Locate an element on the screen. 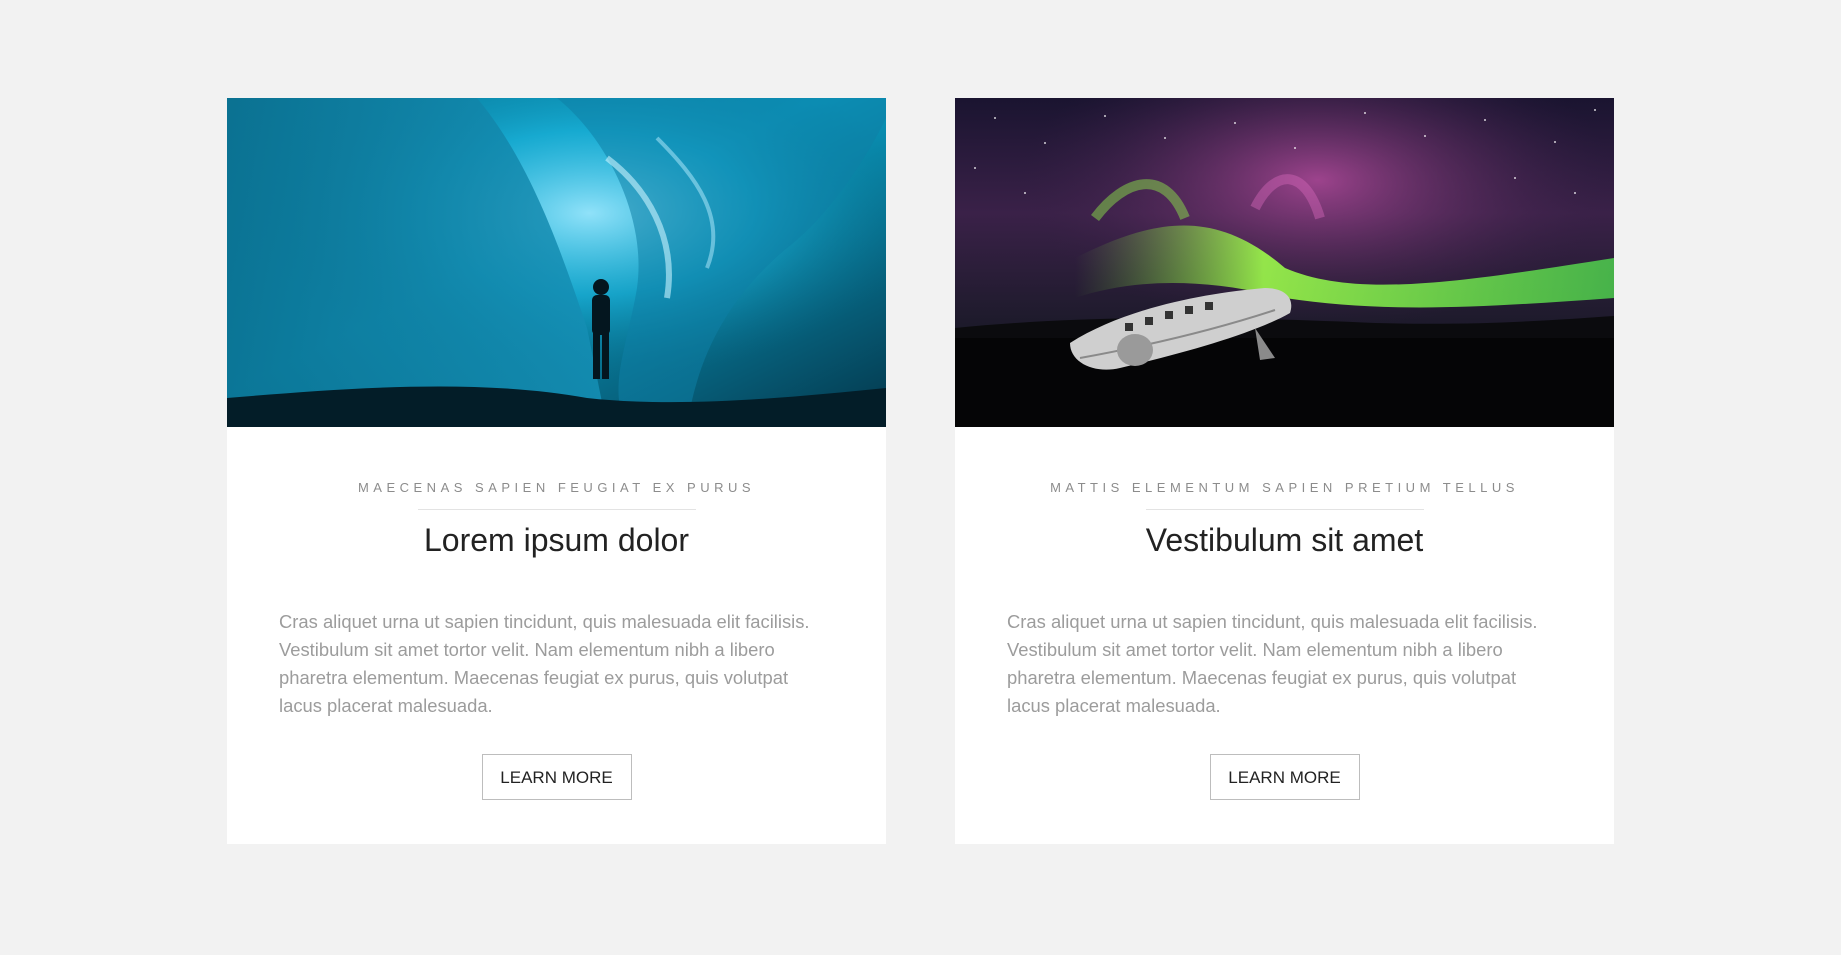 This screenshot has height=955, width=1841. card-title: Lorem ipsum dolor is located at coordinates (556, 540).